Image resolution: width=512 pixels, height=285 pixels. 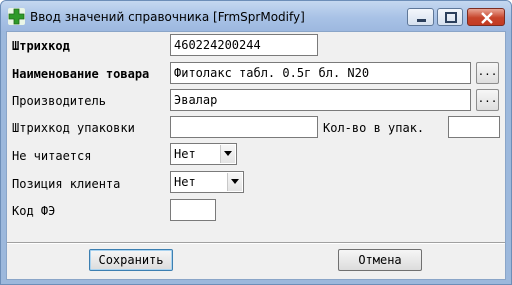 What do you see at coordinates (420, 17) in the screenshot?
I see `minimize-button` at bounding box center [420, 17].